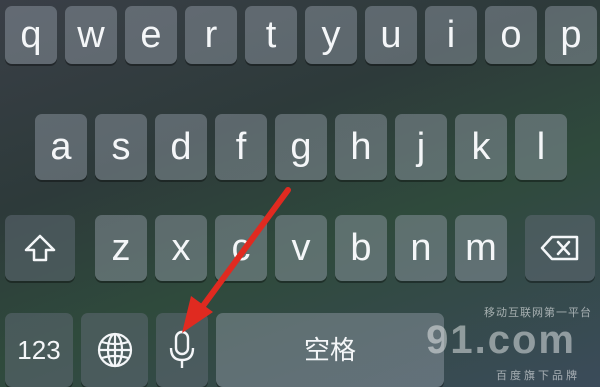 Image resolution: width=600 pixels, height=387 pixels. I want to click on key-label: b, so click(361, 248).